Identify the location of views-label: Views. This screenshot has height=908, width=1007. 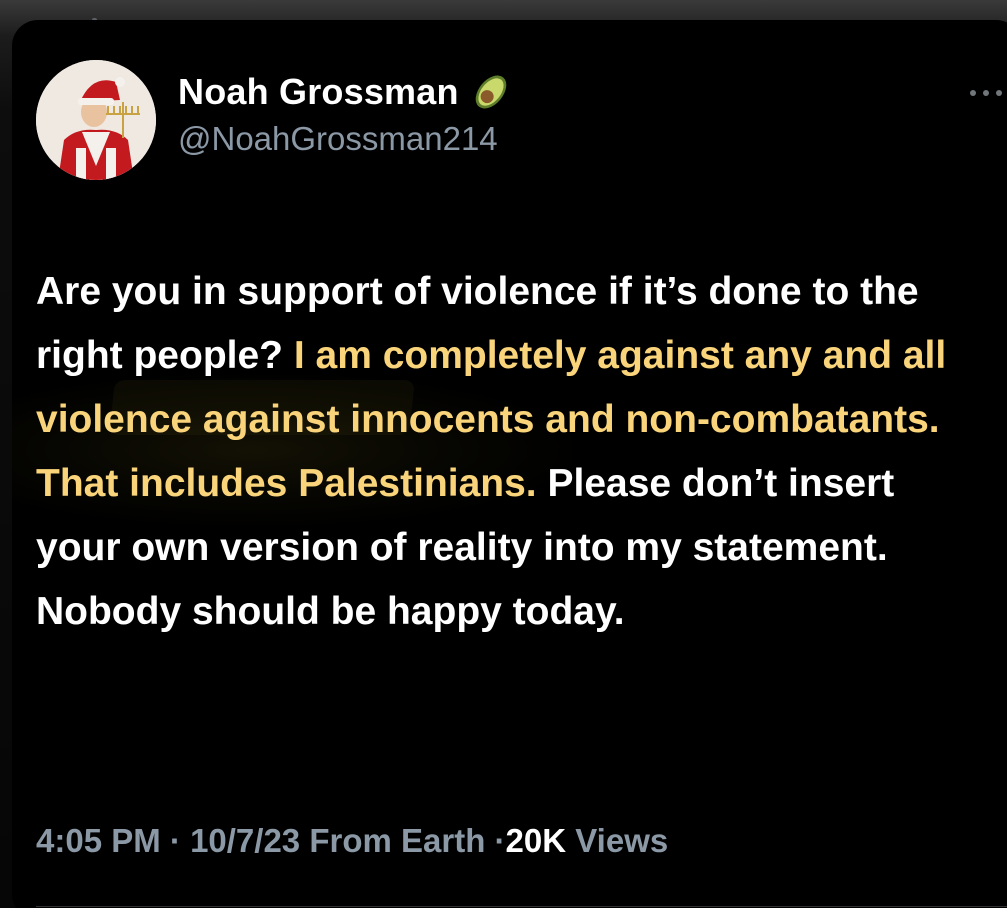
(621, 840).